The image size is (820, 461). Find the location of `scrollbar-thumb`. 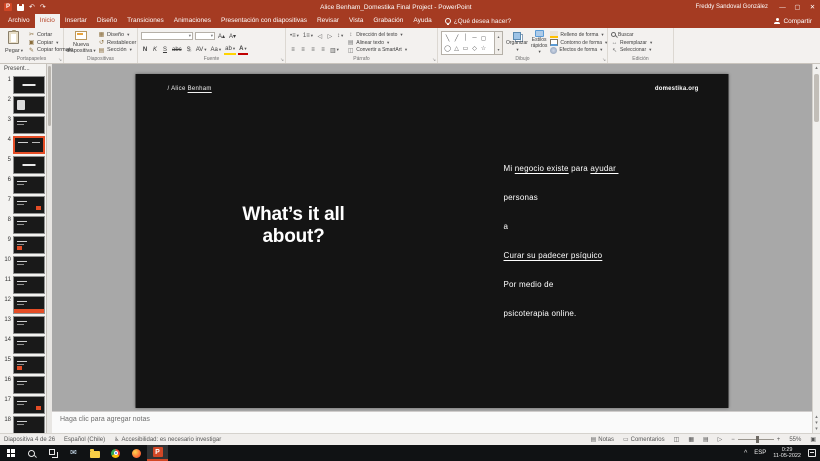

scrollbar-thumb is located at coordinates (816, 98).